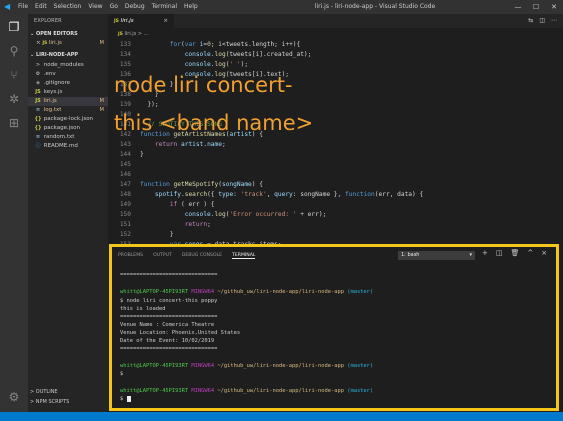 The height and width of the screenshot is (421, 563). Describe the element at coordinates (114, 7) in the screenshot. I see `menu-item-go: Go` at that location.